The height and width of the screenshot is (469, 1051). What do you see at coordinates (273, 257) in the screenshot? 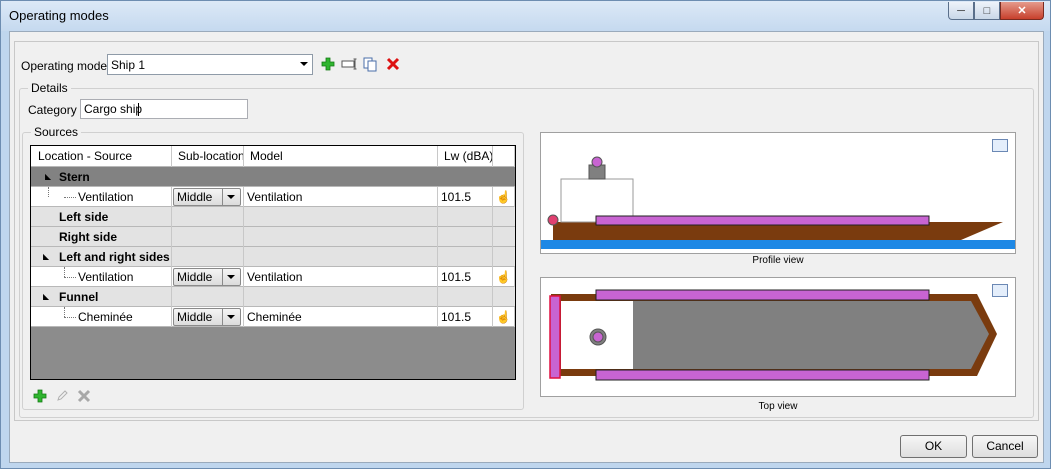
I see `table-row: ◣ Left and right sides` at bounding box center [273, 257].